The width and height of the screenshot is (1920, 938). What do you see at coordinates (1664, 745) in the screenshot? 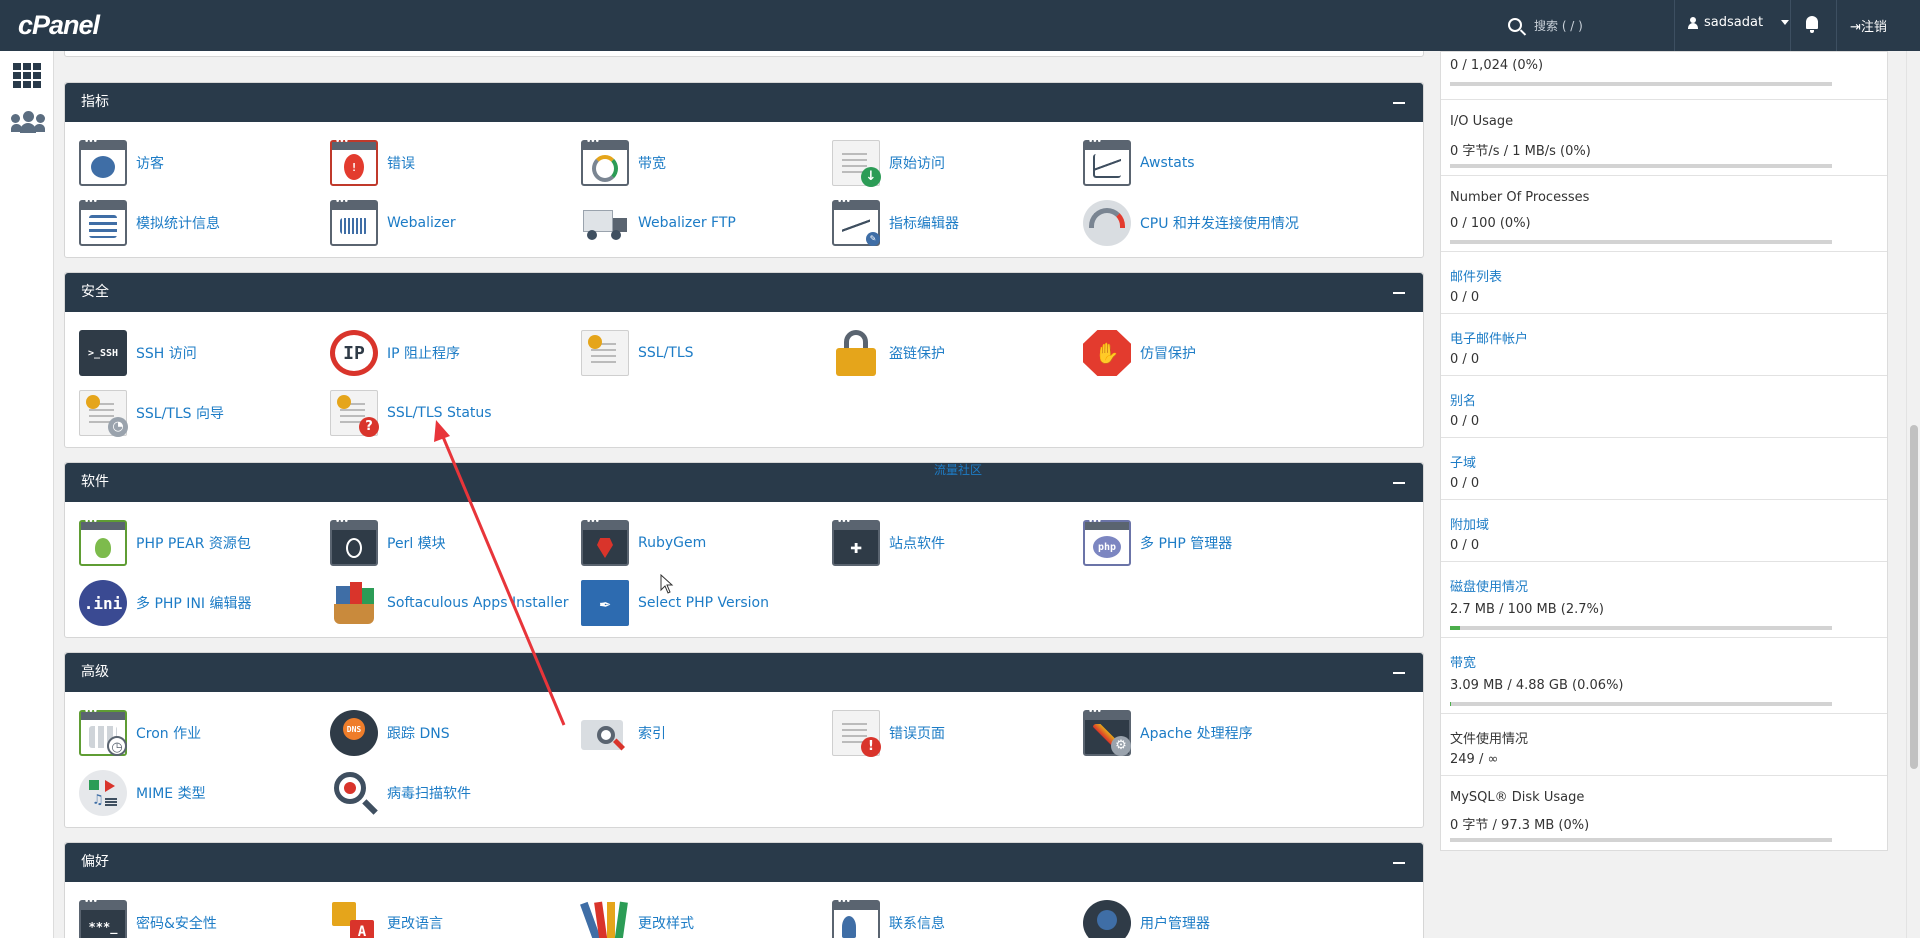
I see `stat-row: 文件使用情况 249 / ∞` at bounding box center [1664, 745].